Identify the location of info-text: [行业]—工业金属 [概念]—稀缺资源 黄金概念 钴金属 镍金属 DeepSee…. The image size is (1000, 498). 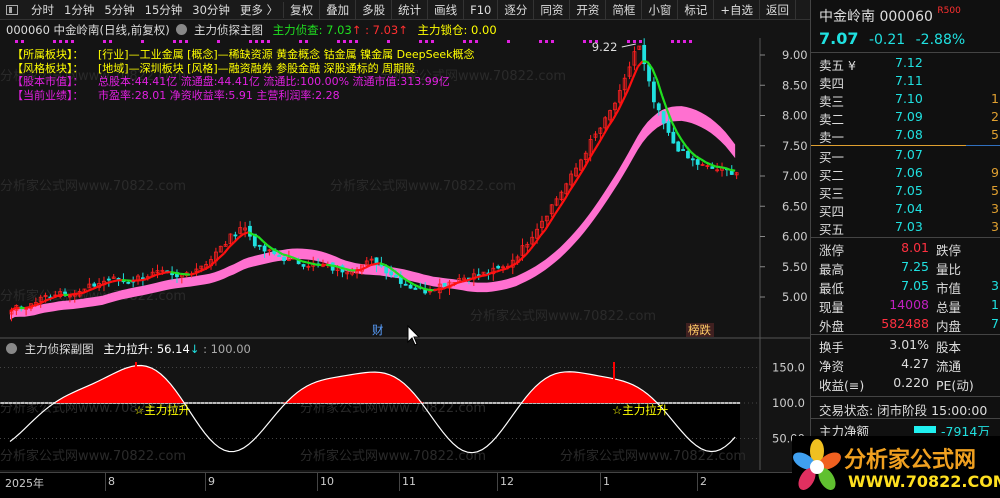
(286, 54).